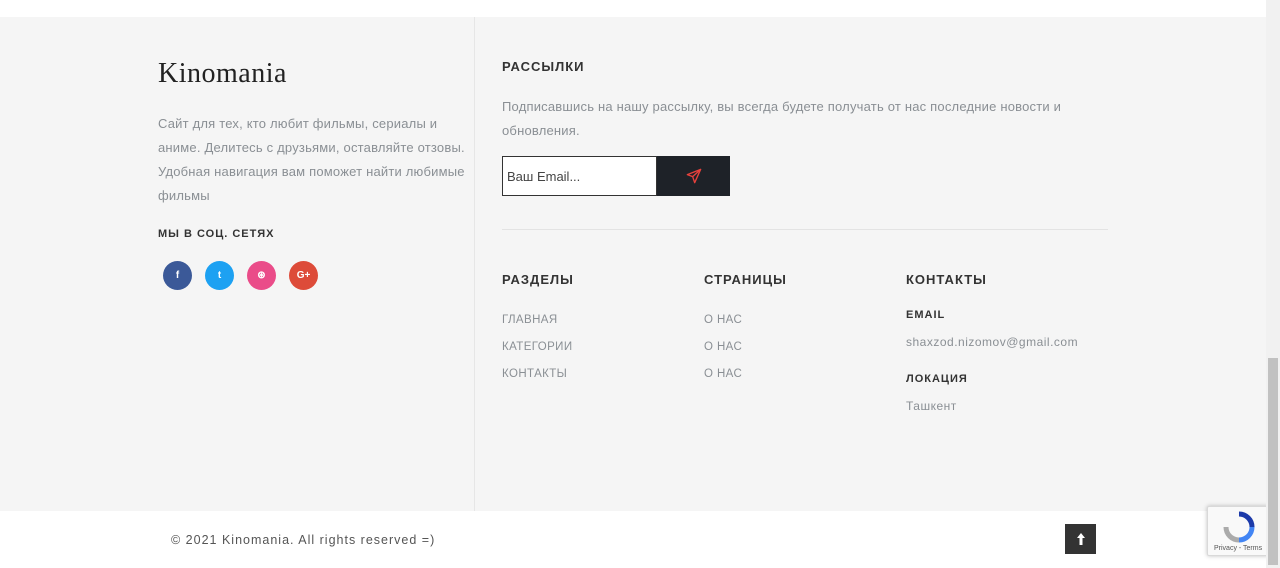  Describe the element at coordinates (931, 406) in the screenshot. I see `contacts-location-value: Ташкент` at that location.